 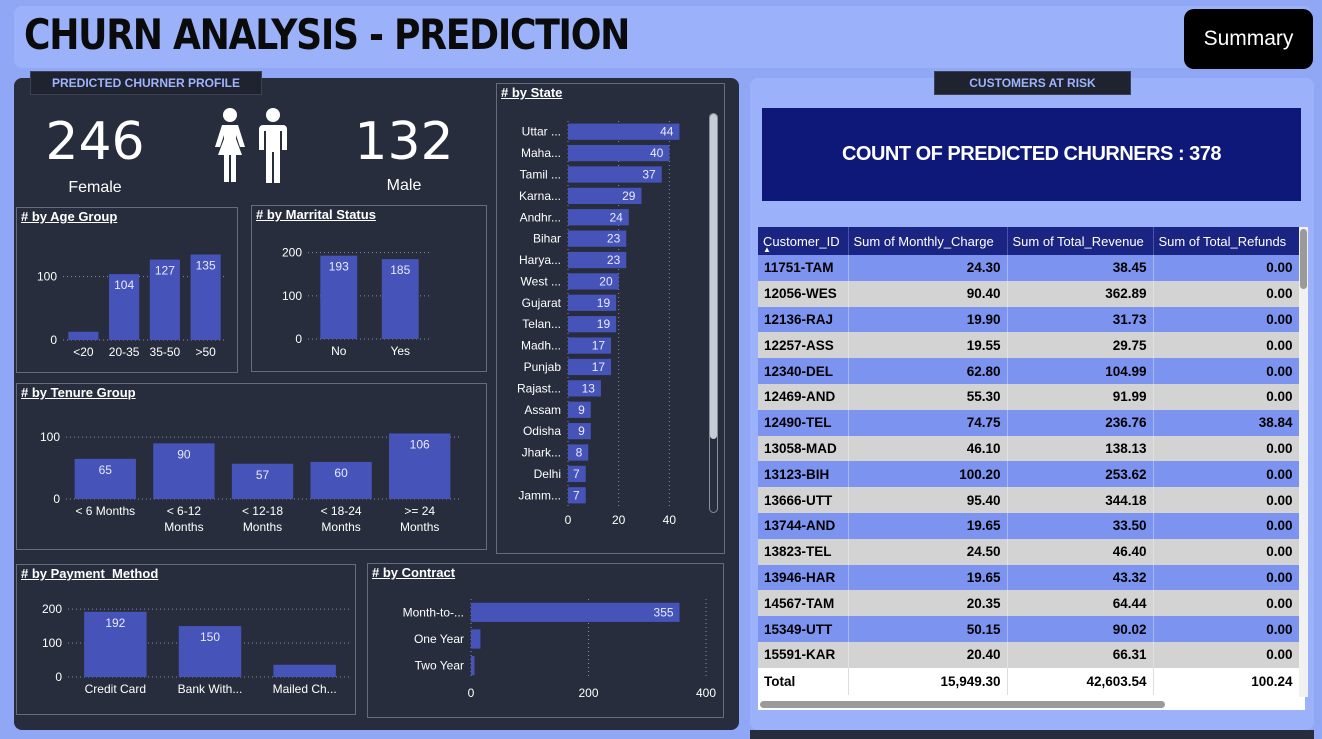 I want to click on cell-total-revenue: 138.13, so click(x=1080, y=448).